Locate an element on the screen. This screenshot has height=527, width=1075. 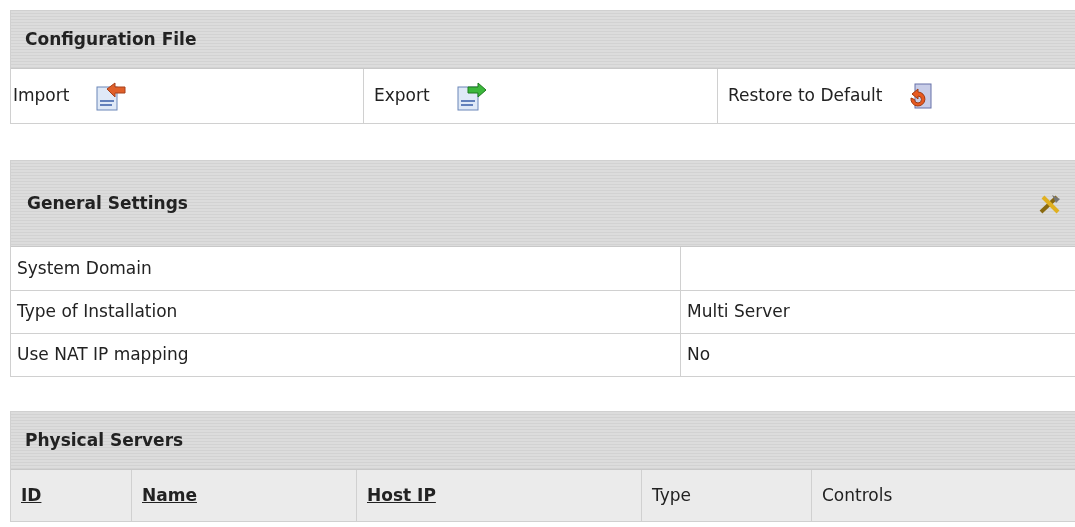
setting-label: Use NAT IP mapping is located at coordinates (103, 355).